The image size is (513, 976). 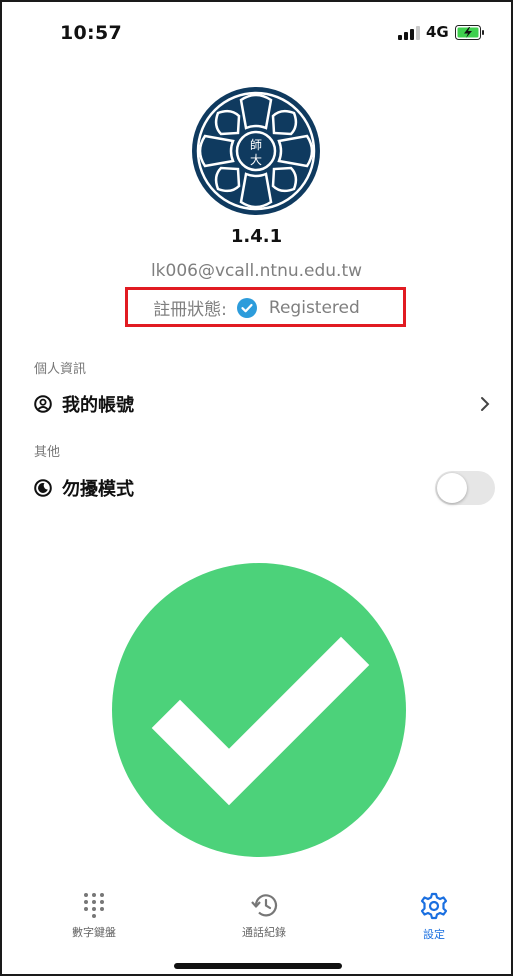 I want to click on tab-dialpad: 數字鍵盤, so click(x=94, y=916).